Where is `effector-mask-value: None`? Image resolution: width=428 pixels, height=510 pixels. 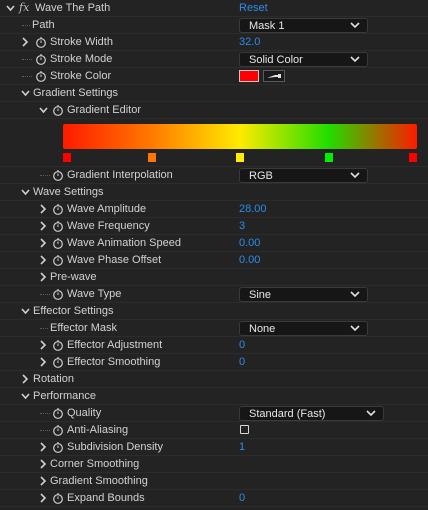 effector-mask-value: None is located at coordinates (262, 329).